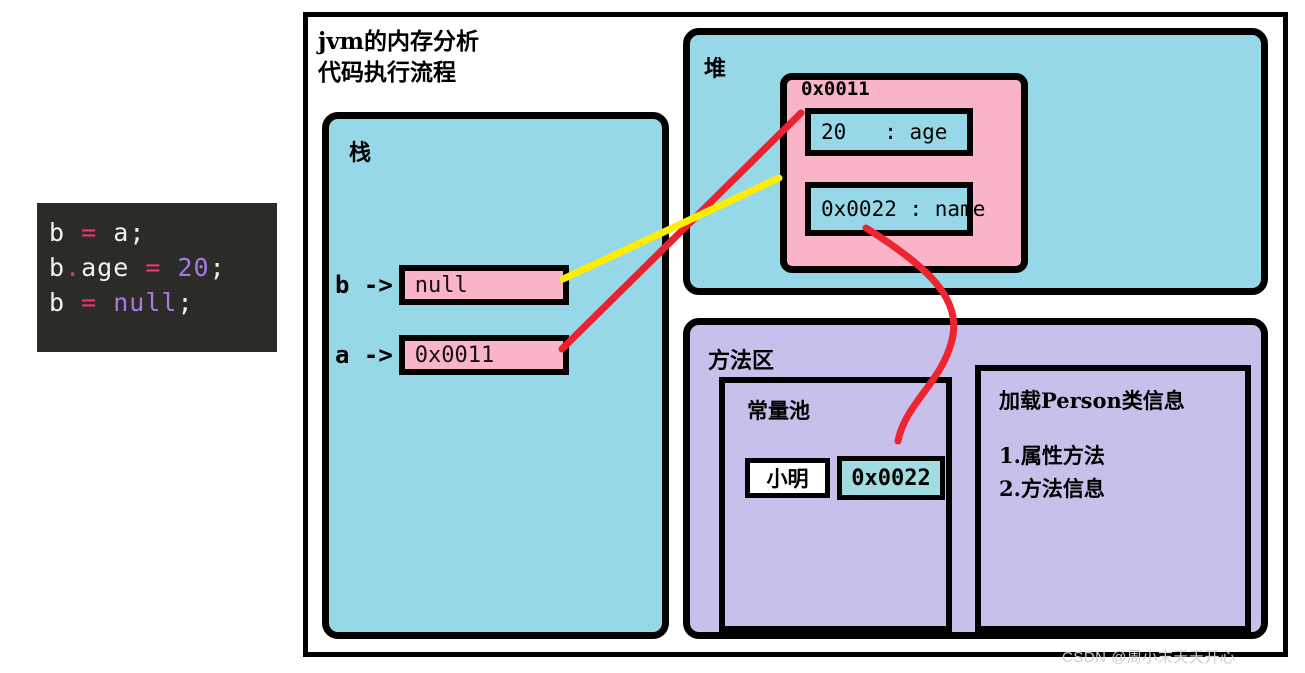 Image resolution: width=1305 pixels, height=673 pixels. I want to click on constant-pool-cell-string: 小明, so click(787, 478).